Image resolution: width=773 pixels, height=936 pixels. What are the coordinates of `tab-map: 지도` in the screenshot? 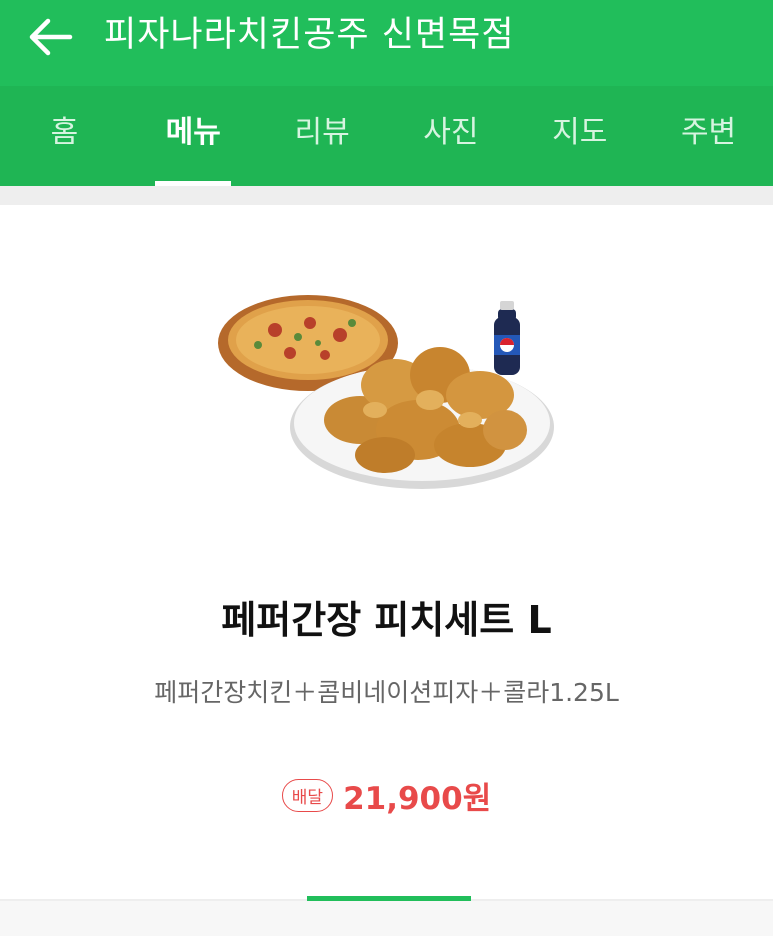 It's located at (579, 136).